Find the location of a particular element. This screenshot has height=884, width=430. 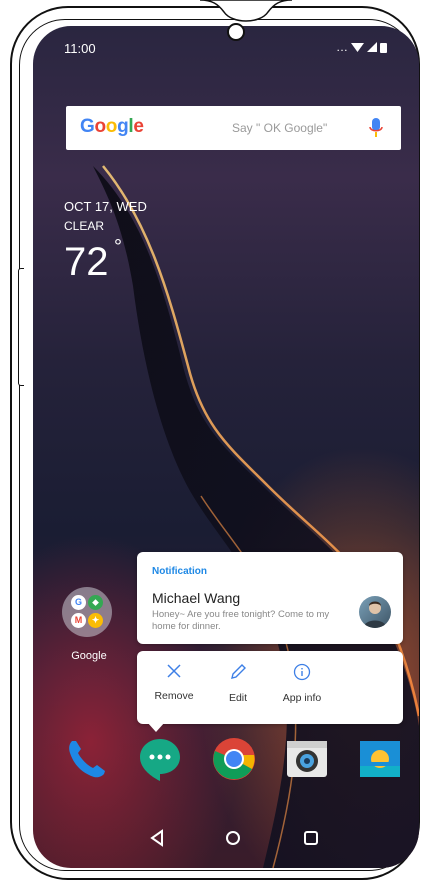

status-time: 11:00 is located at coordinates (80, 48).